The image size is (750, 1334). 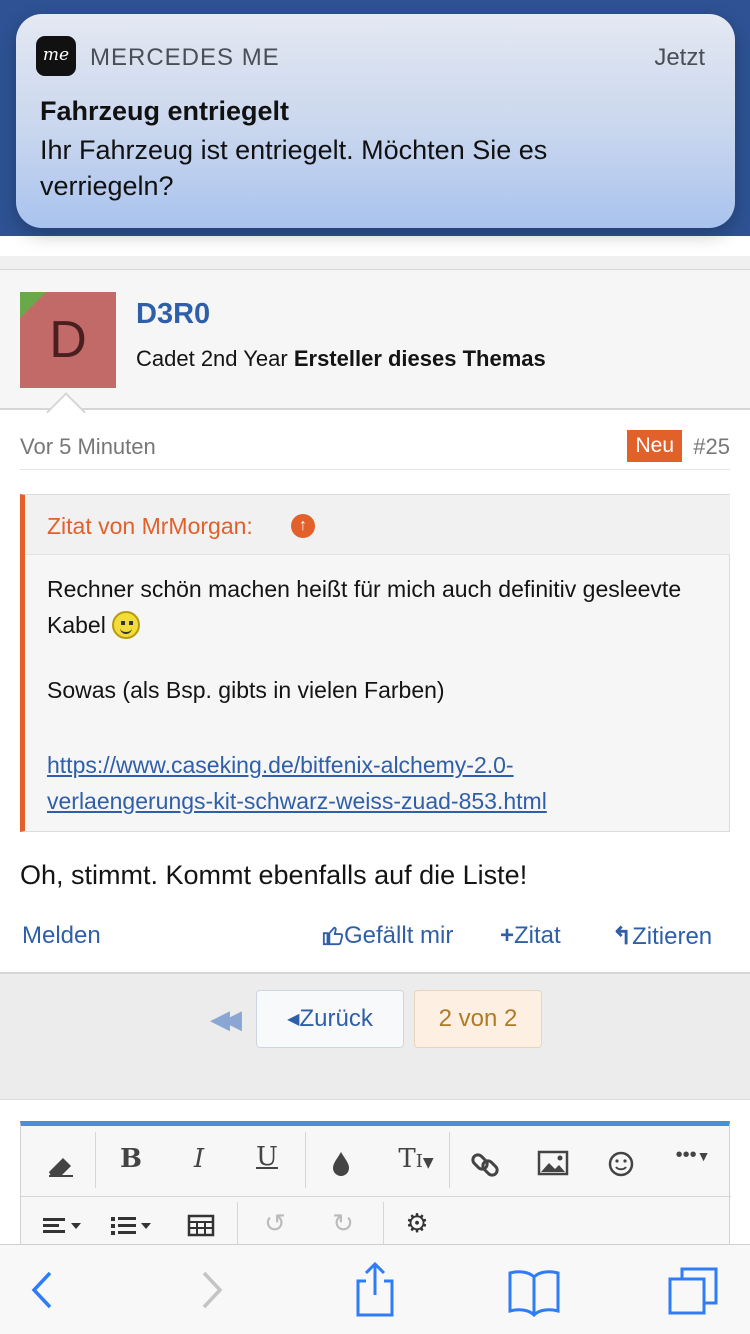 What do you see at coordinates (293, 1019) in the screenshot?
I see `caret-left-icon: ◀` at bounding box center [293, 1019].